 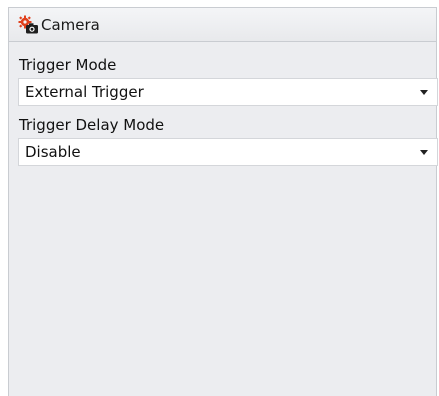 I want to click on camera-settings-icon, so click(x=28, y=25).